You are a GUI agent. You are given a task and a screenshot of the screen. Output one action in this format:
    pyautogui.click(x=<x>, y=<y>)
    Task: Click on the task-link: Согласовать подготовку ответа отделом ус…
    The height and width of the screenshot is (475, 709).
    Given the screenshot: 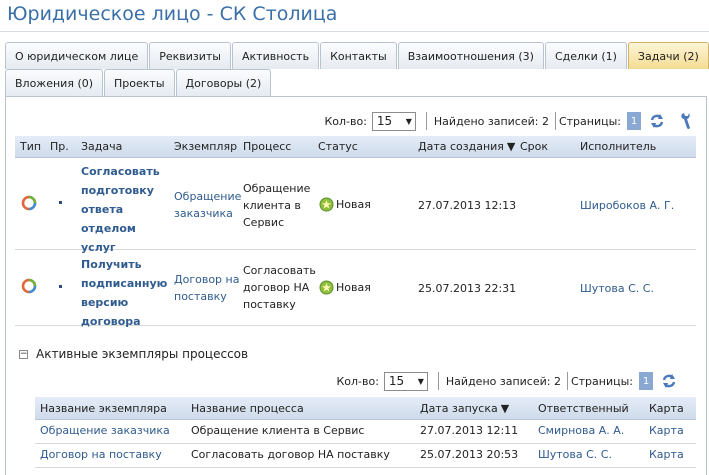 What is the action you would take?
    pyautogui.click(x=120, y=209)
    